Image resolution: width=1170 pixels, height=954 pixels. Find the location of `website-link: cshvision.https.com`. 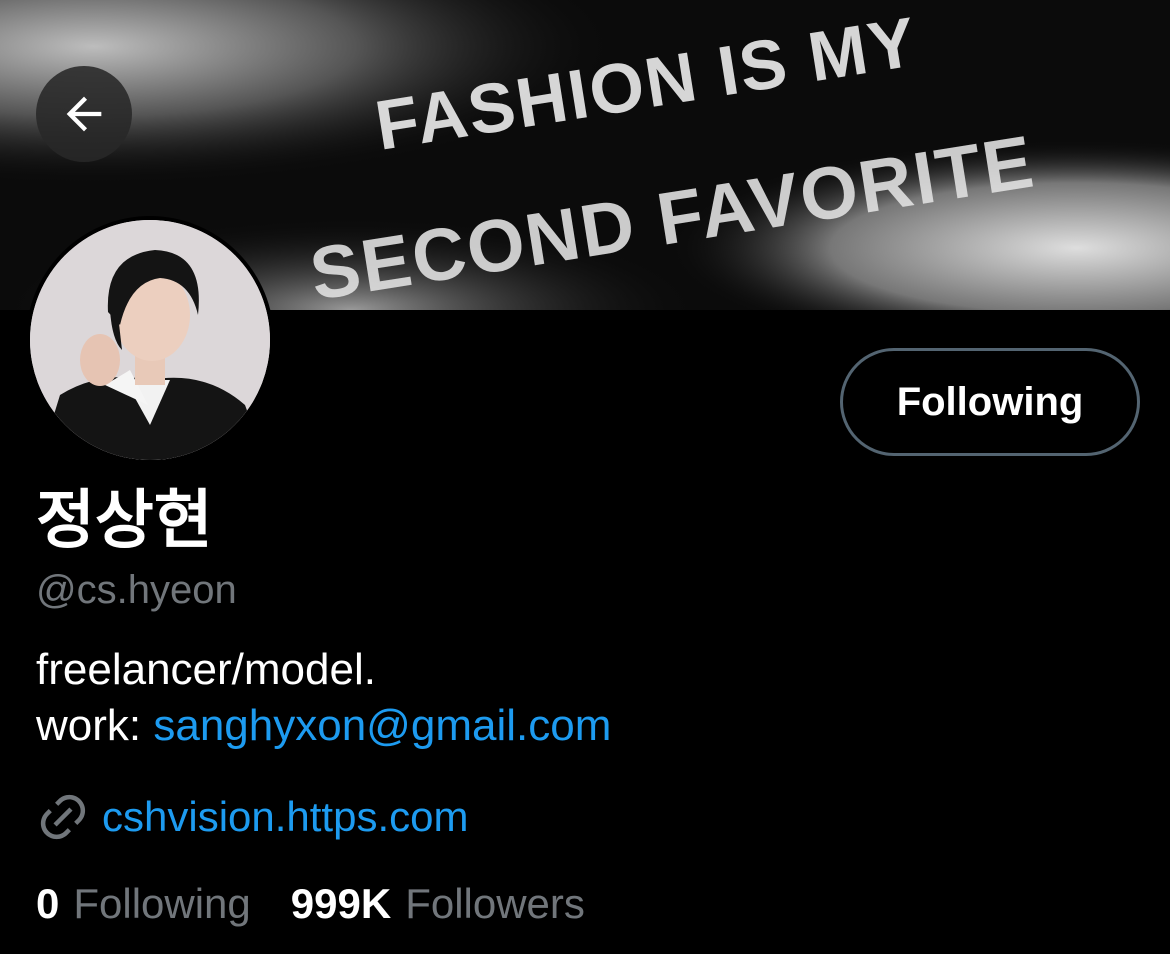

website-link: cshvision.https.com is located at coordinates (285, 817).